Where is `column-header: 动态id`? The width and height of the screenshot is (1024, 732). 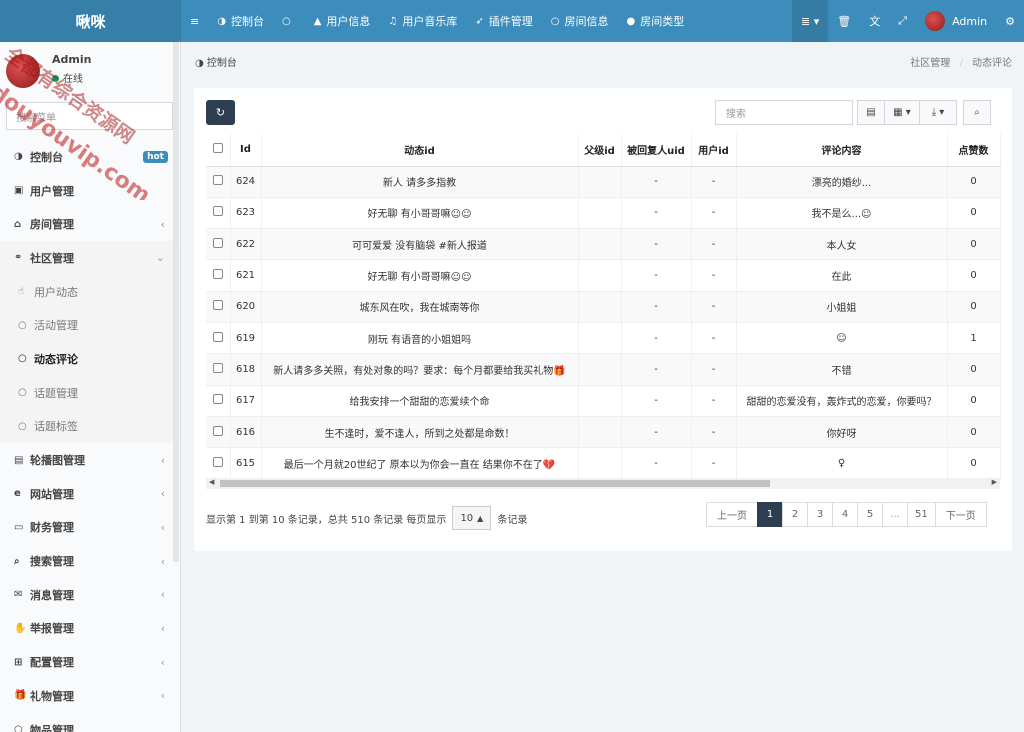
column-header: 动态id is located at coordinates (420, 150).